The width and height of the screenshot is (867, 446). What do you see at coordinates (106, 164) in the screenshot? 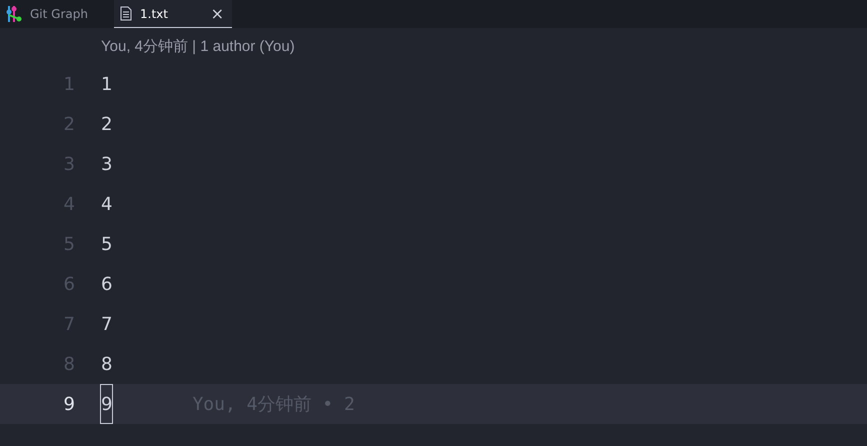
I see `code-text: 3` at bounding box center [106, 164].